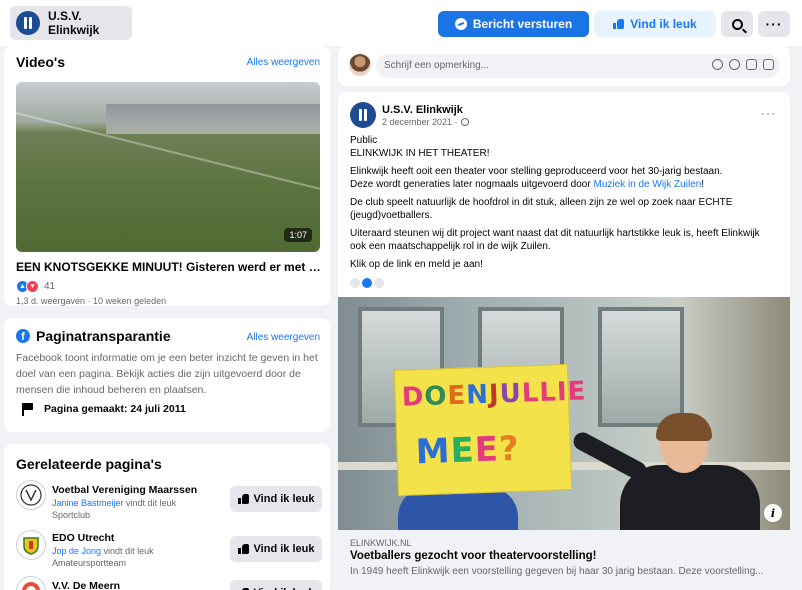 The width and height of the screenshot is (802, 590). Describe the element at coordinates (86, 585) in the screenshot. I see `related-page-name: V.V. De Meern` at that location.